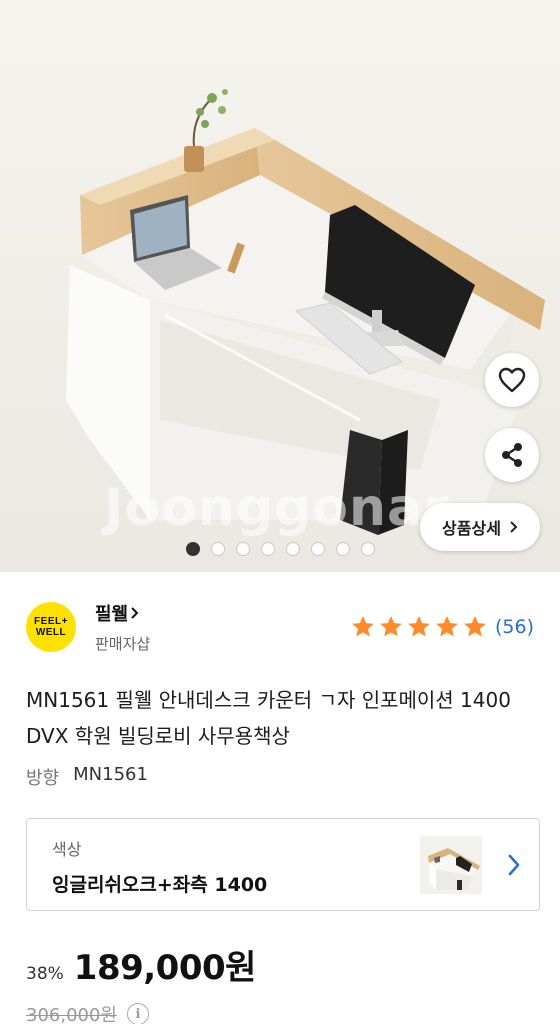 This screenshot has height=1024, width=560. What do you see at coordinates (280, 549) in the screenshot?
I see `carousel-indicator` at bounding box center [280, 549].